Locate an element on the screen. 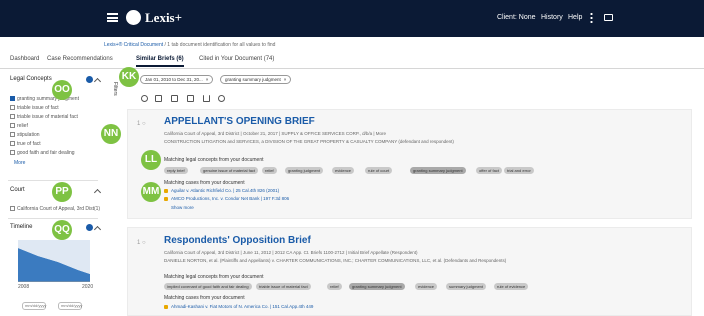  concept-tag: reply brief is located at coordinates (176, 170).